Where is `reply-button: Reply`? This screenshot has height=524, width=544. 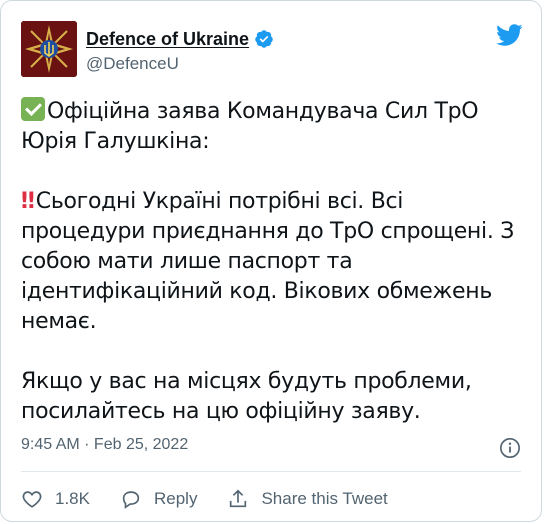 reply-button: Reply is located at coordinates (158, 499).